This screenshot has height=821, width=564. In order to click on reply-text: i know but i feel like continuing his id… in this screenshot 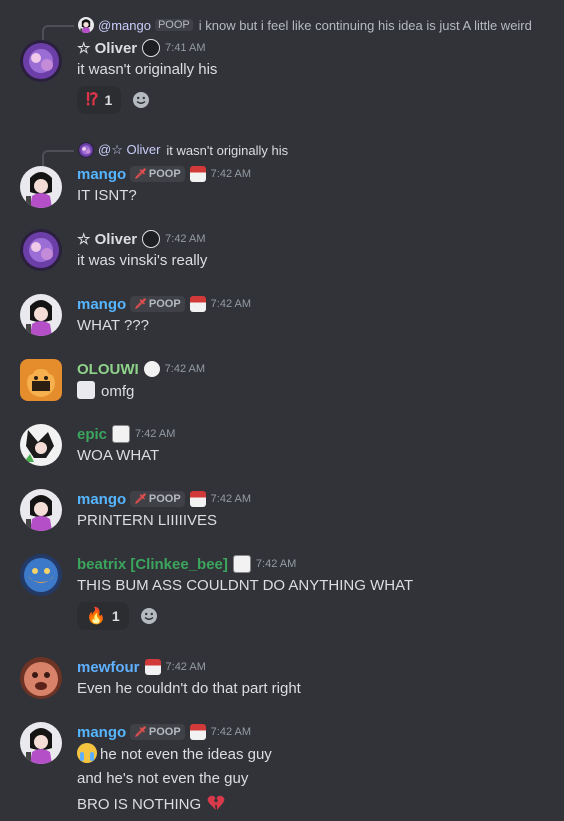, I will do `click(365, 25)`.